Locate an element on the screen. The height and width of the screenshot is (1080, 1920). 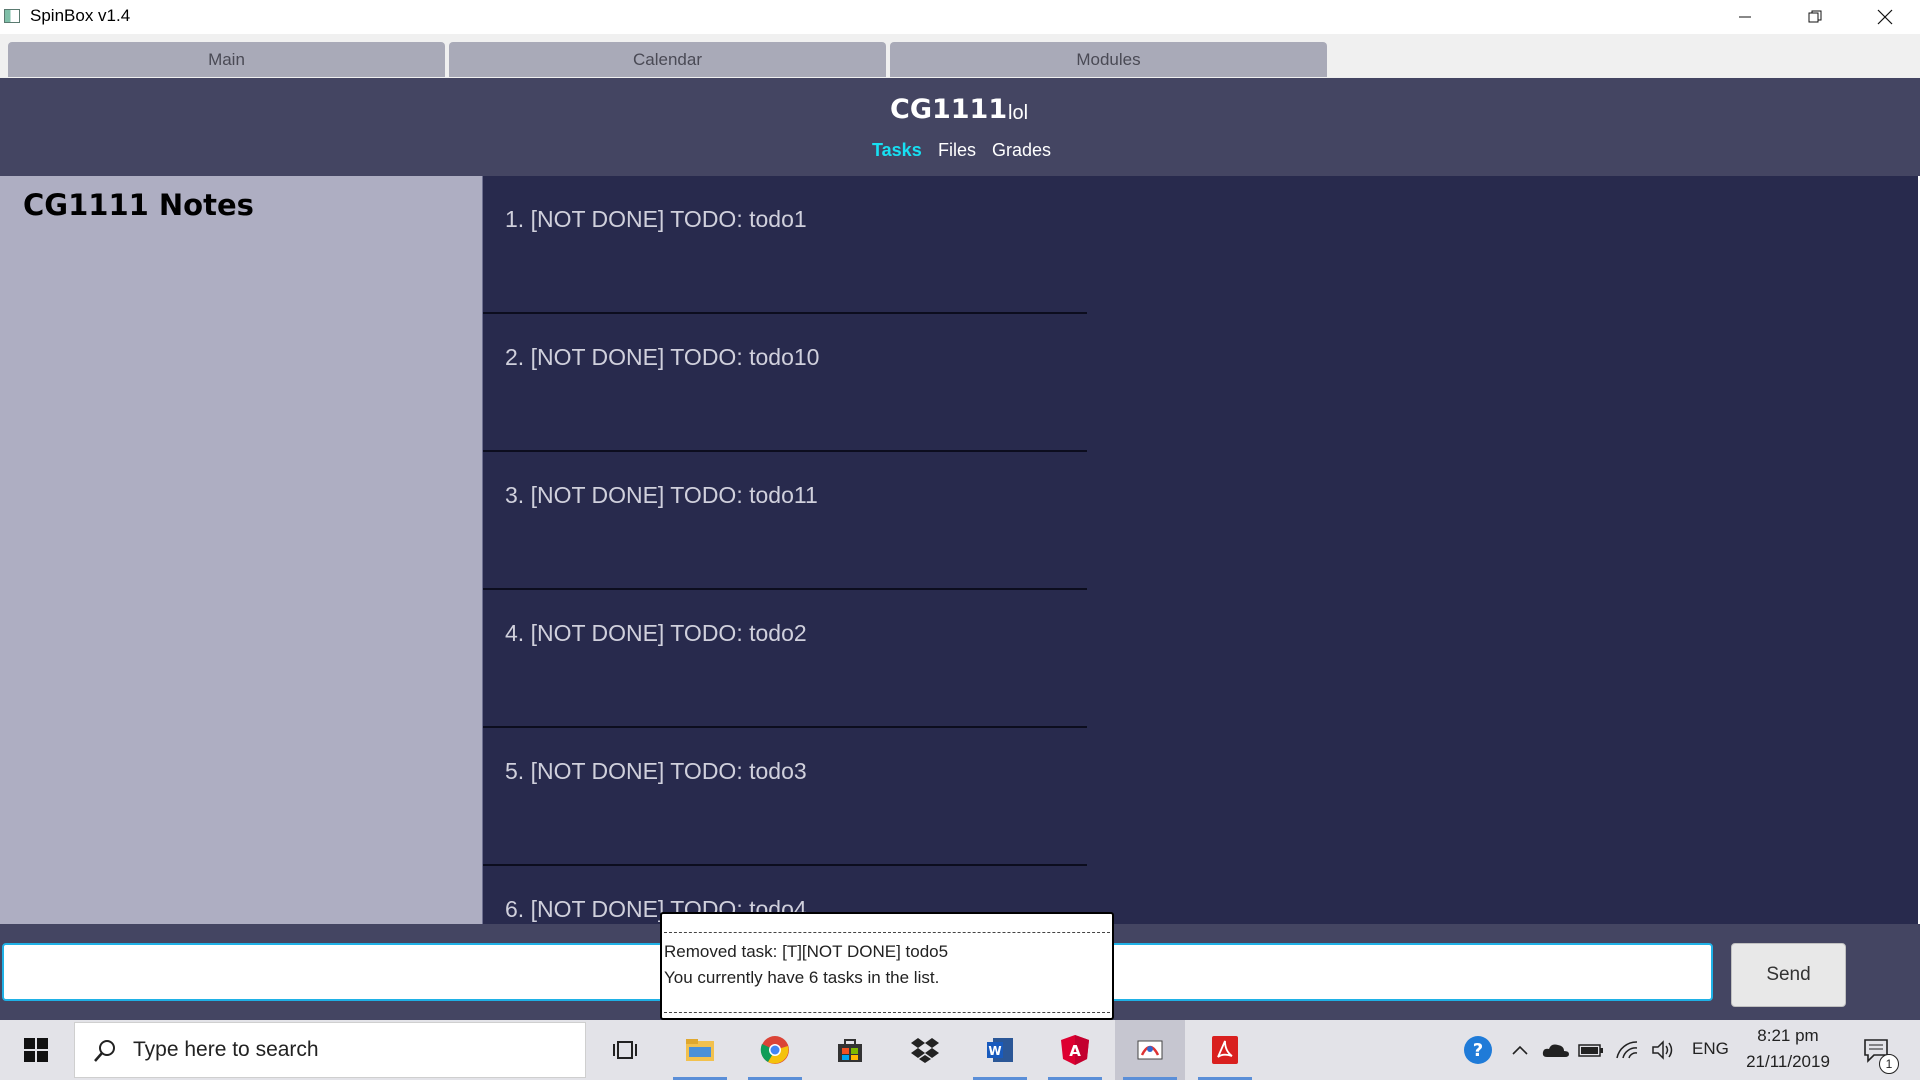
module-header: CG1111 lol Tasks Files Grades is located at coordinates (960, 127).